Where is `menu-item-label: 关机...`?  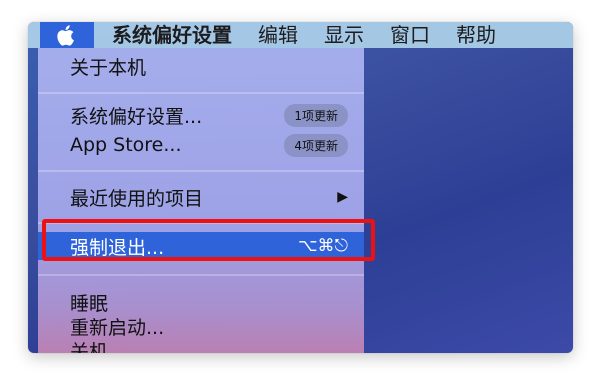 menu-item-label: 关机... is located at coordinates (98, 347).